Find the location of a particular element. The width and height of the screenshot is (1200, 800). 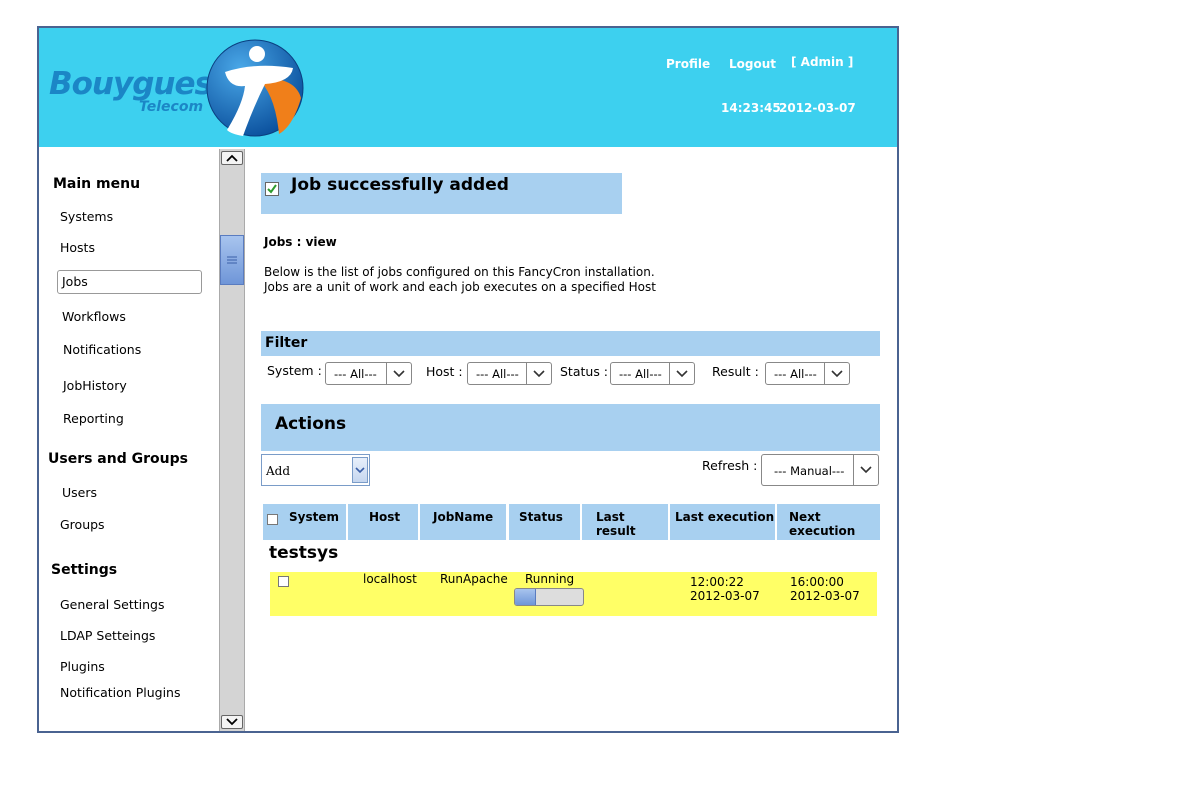

column-header-last-execution: Last execution is located at coordinates (722, 522).